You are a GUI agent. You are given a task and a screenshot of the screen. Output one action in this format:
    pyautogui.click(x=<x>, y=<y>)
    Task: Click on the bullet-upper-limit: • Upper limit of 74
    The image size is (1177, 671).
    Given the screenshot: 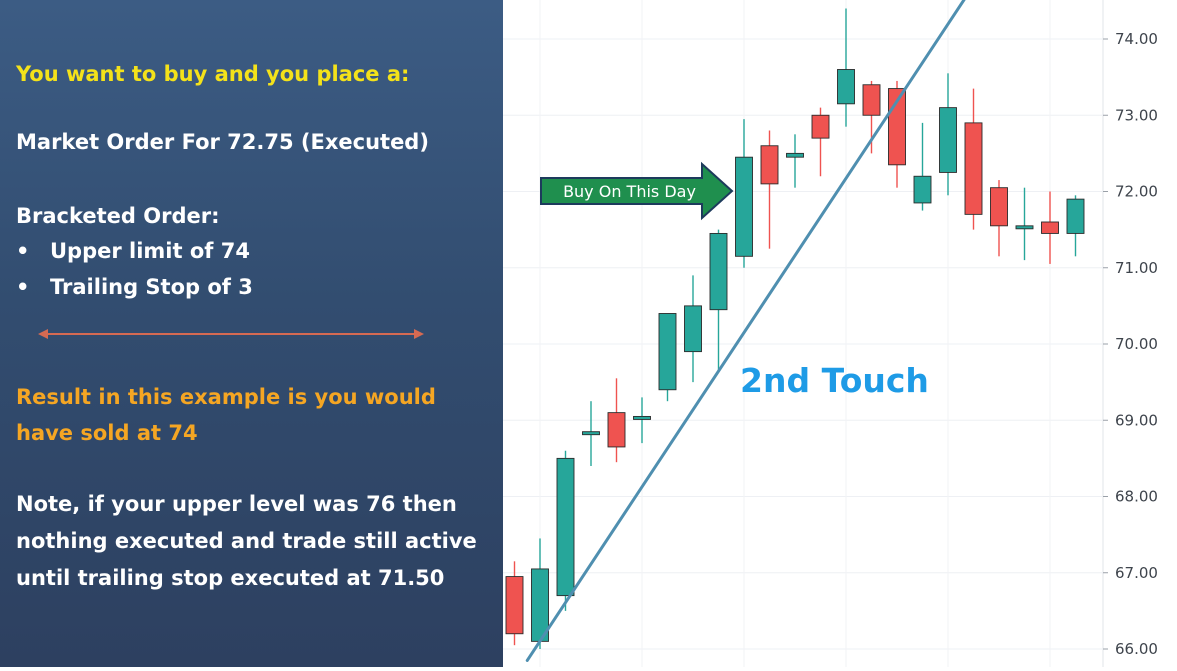 What is the action you would take?
    pyautogui.click(x=134, y=251)
    